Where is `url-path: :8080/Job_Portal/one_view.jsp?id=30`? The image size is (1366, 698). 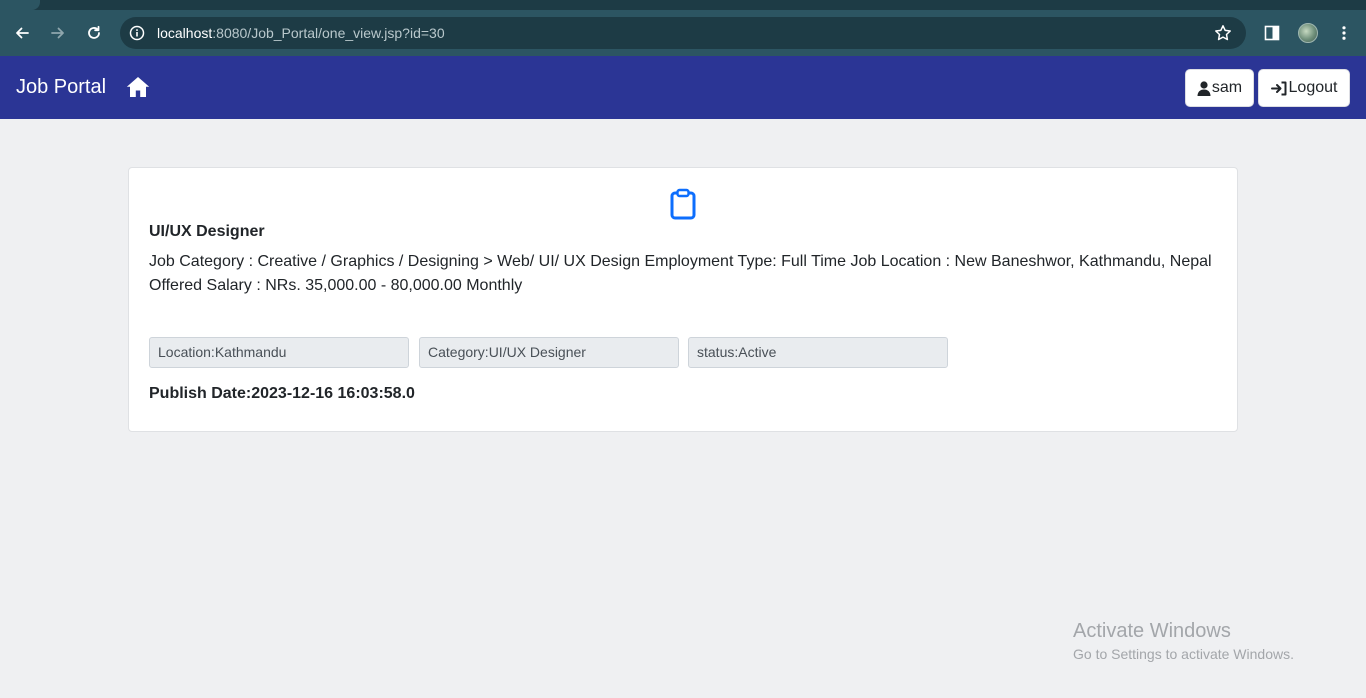 url-path: :8080/Job_Portal/one_view.jsp?id=30 is located at coordinates (328, 33).